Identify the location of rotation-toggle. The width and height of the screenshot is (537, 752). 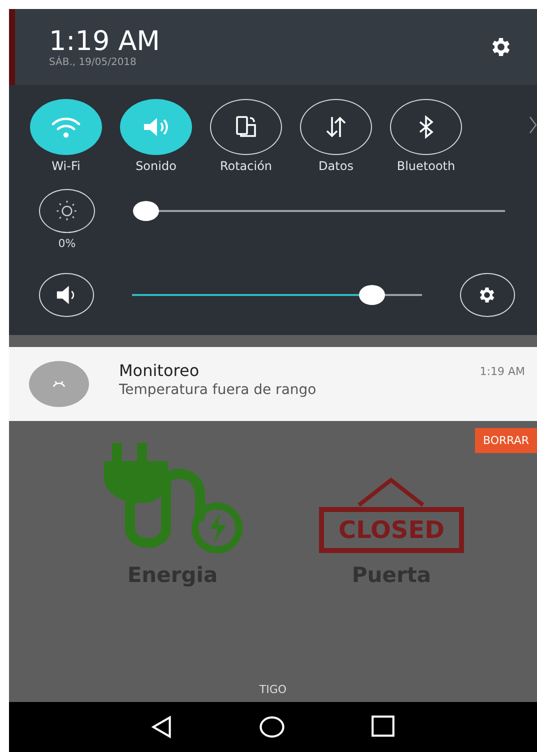
(246, 127).